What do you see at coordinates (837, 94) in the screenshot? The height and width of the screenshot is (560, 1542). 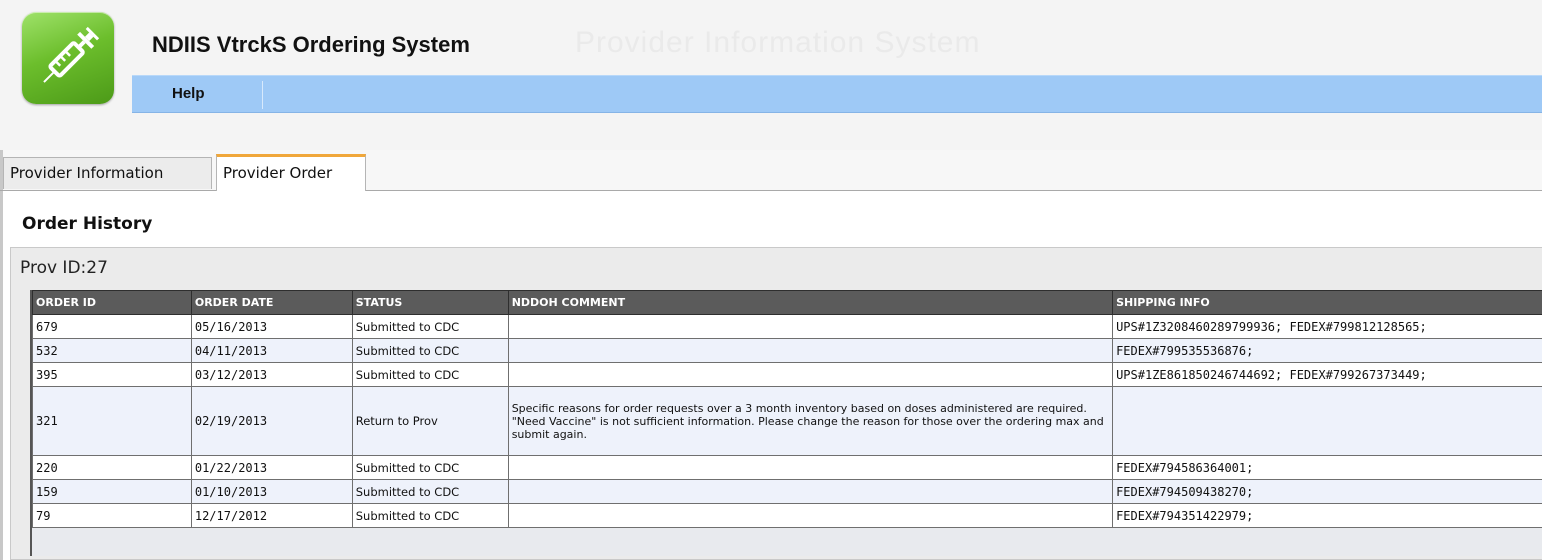 I see `menu-bar: Help` at bounding box center [837, 94].